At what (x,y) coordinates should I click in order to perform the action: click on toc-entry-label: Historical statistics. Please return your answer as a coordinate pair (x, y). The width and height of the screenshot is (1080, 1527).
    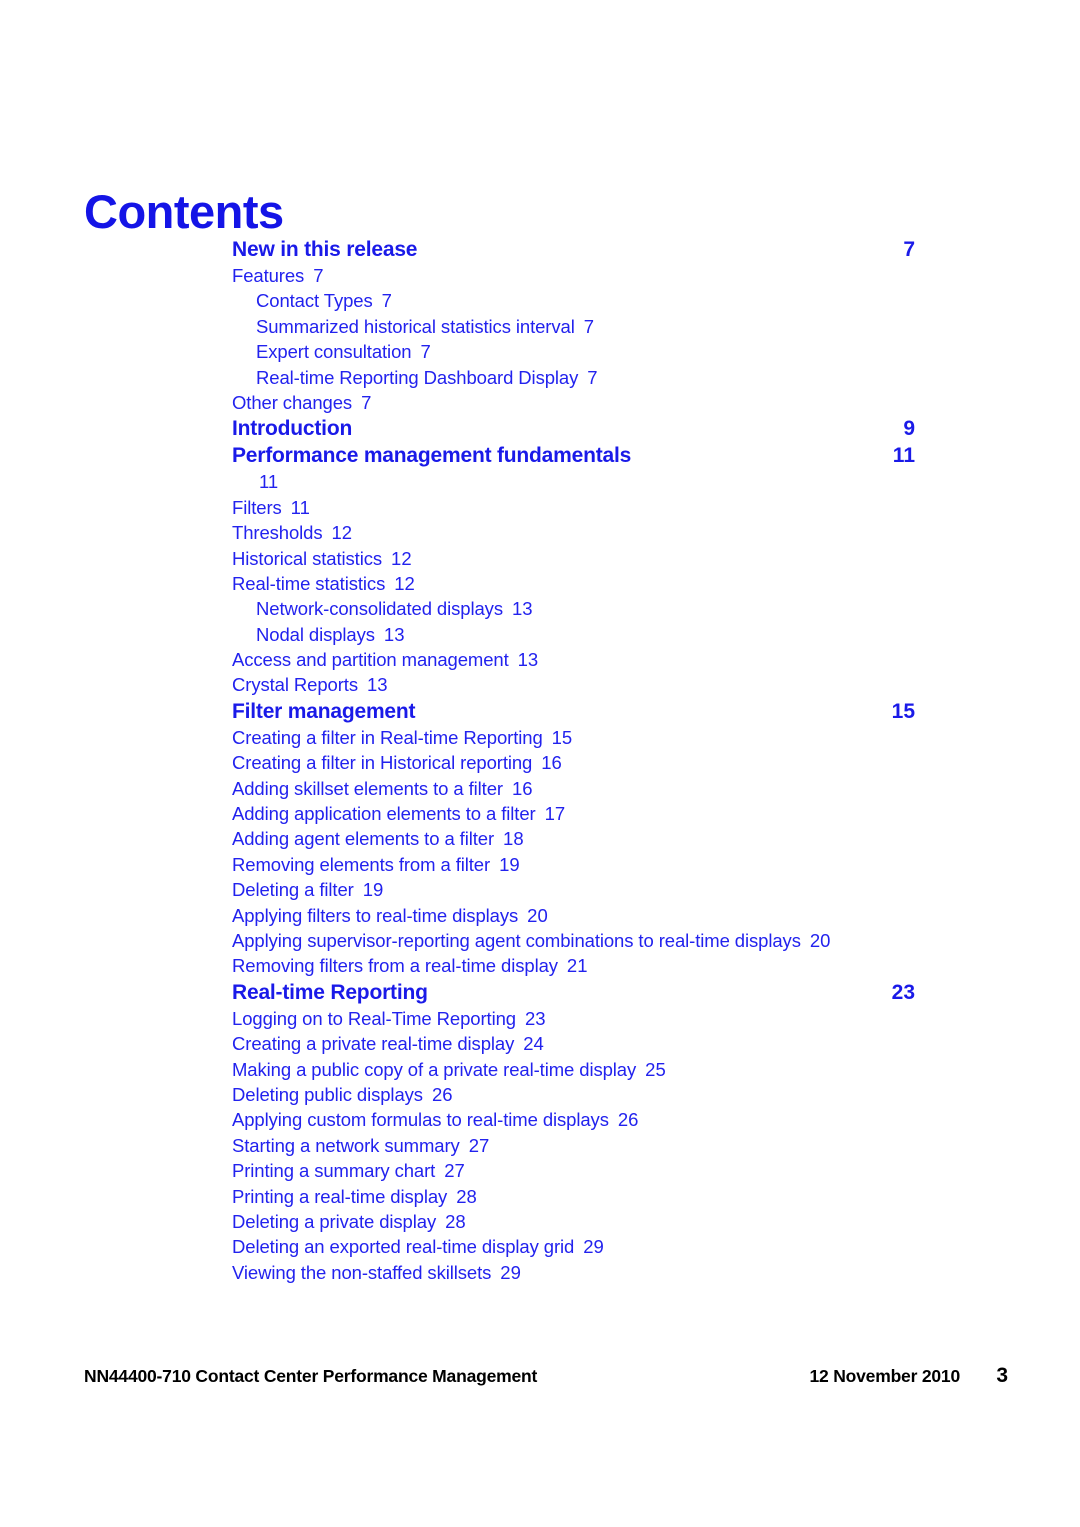
    Looking at the image, I should click on (307, 558).